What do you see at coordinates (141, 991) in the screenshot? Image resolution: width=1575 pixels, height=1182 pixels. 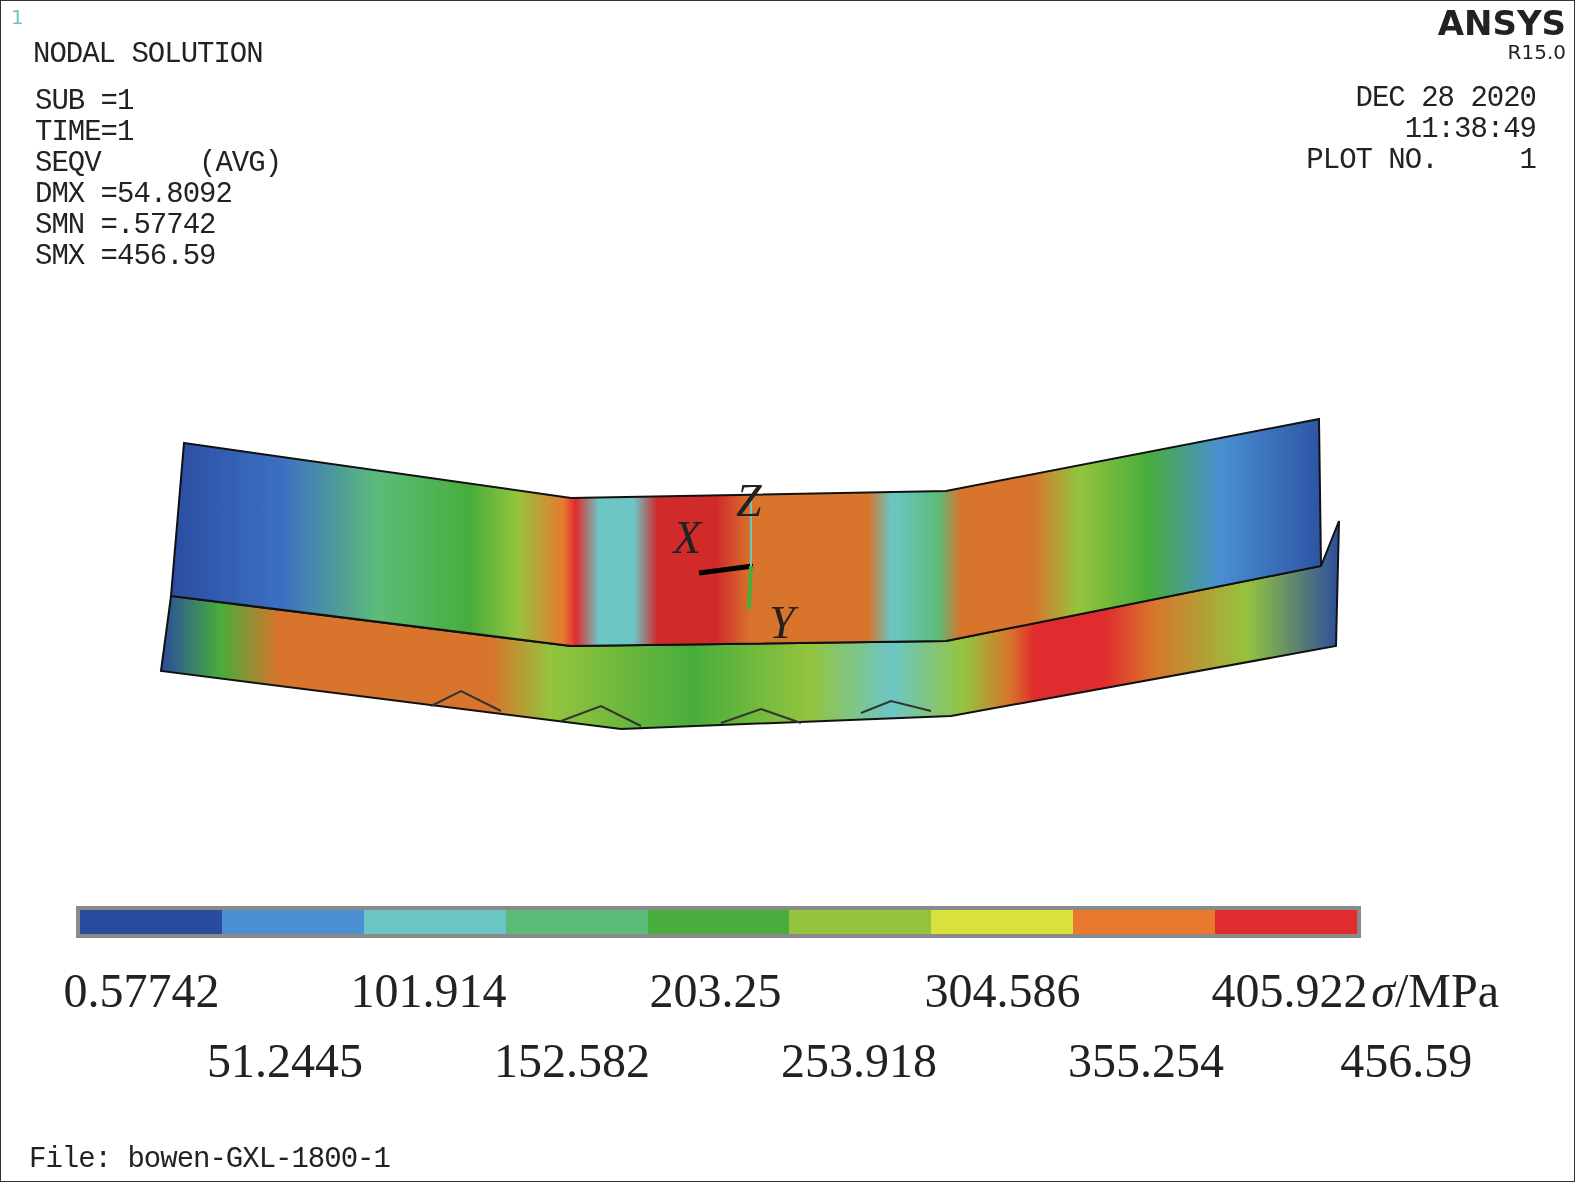 I see `scale-value: 0.57742` at bounding box center [141, 991].